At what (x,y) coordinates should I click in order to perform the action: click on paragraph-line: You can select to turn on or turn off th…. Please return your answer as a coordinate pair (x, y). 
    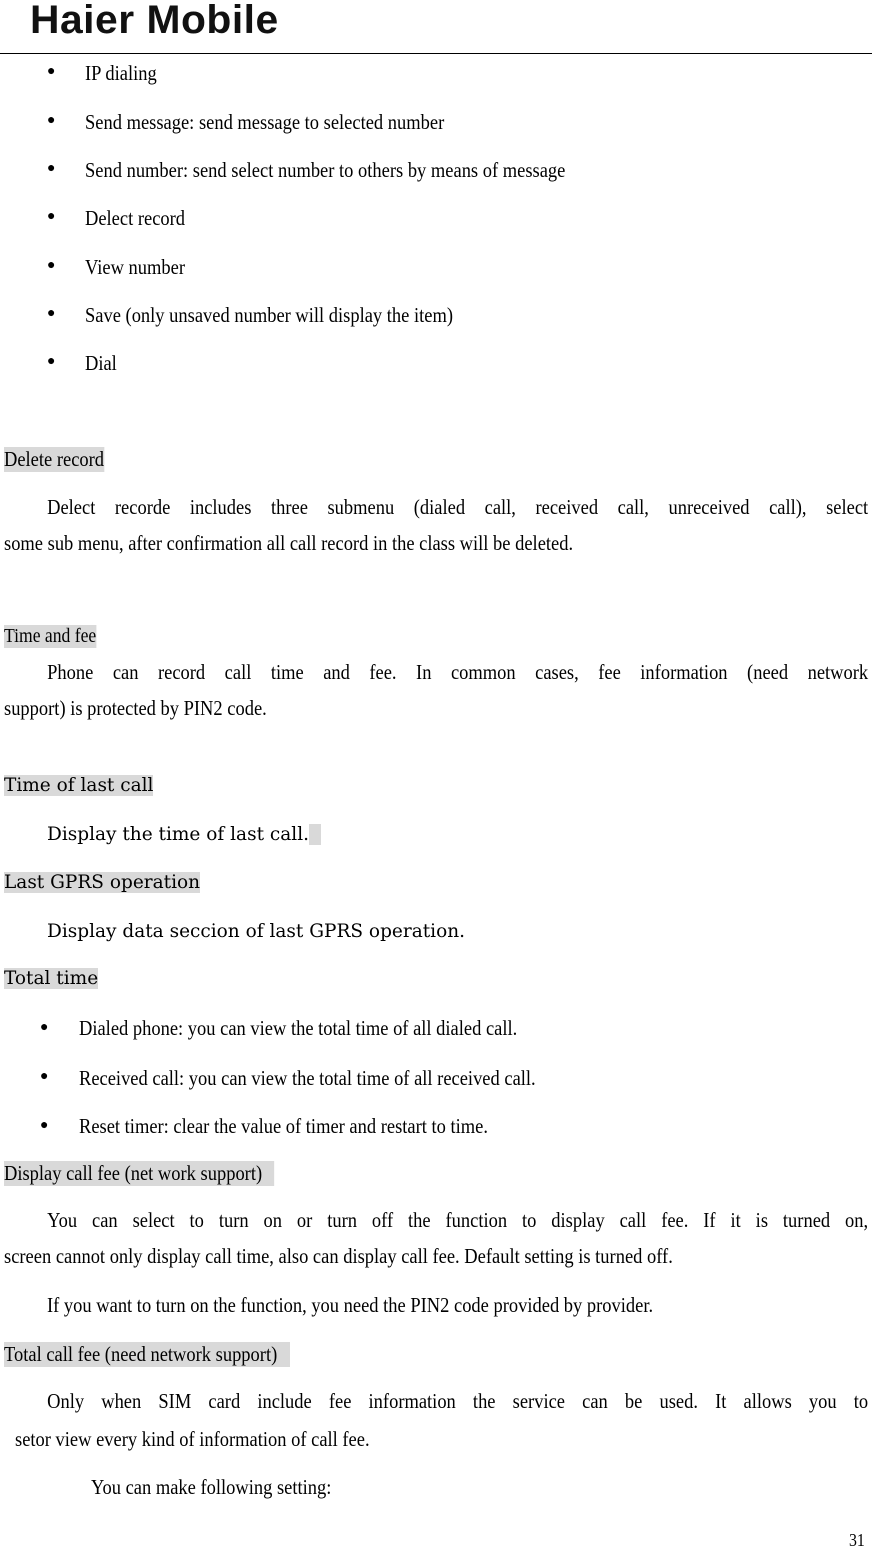
    Looking at the image, I should click on (458, 1220).